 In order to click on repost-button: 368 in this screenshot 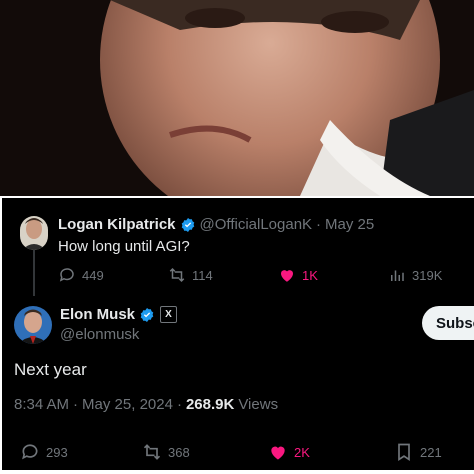, I will do `click(166, 452)`.